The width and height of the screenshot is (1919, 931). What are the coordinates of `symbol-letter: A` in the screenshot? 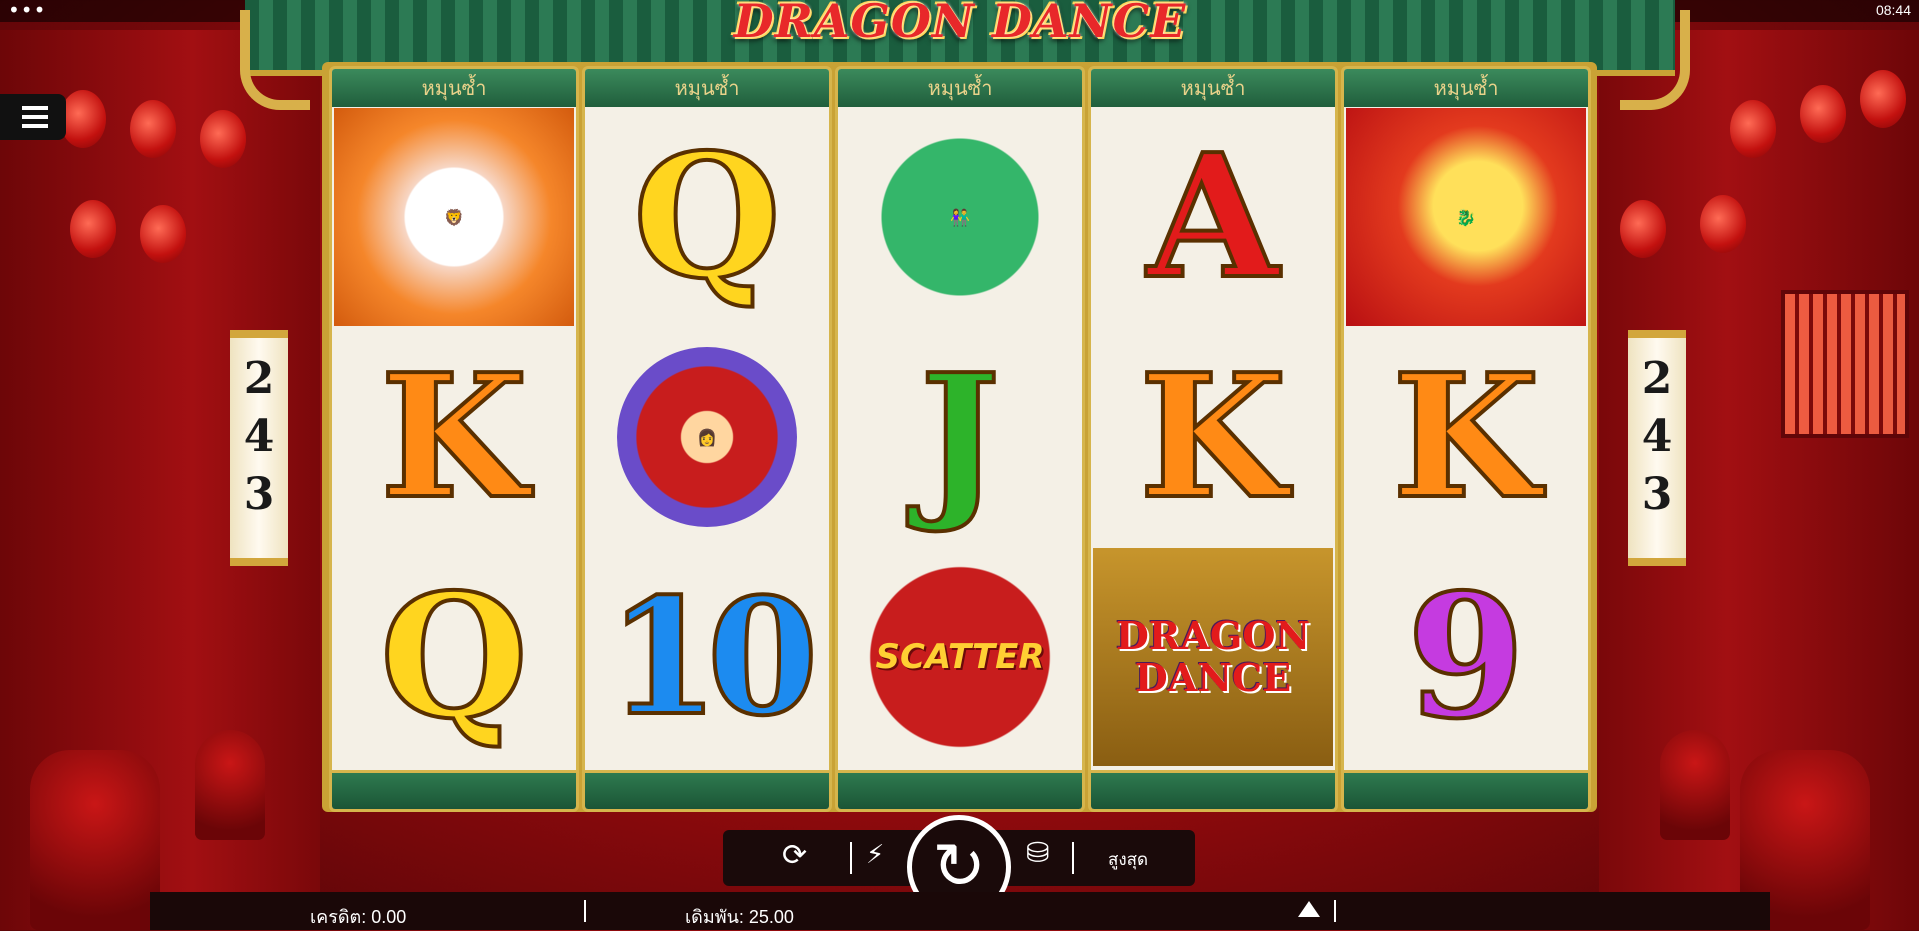 It's located at (1213, 217).